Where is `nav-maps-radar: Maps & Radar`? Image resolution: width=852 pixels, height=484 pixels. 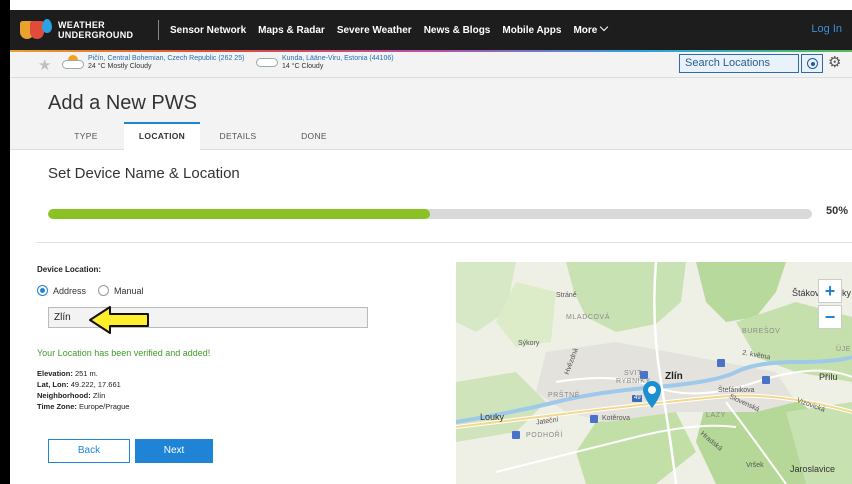
nav-maps-radar: Maps & Radar is located at coordinates (291, 30).